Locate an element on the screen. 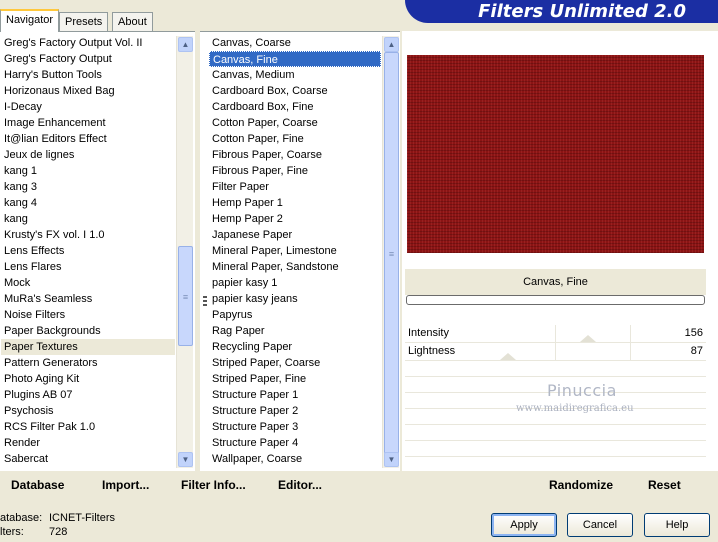 This screenshot has width=718, height=542. slider-lightness: Lightness 87 is located at coordinates (555, 352).